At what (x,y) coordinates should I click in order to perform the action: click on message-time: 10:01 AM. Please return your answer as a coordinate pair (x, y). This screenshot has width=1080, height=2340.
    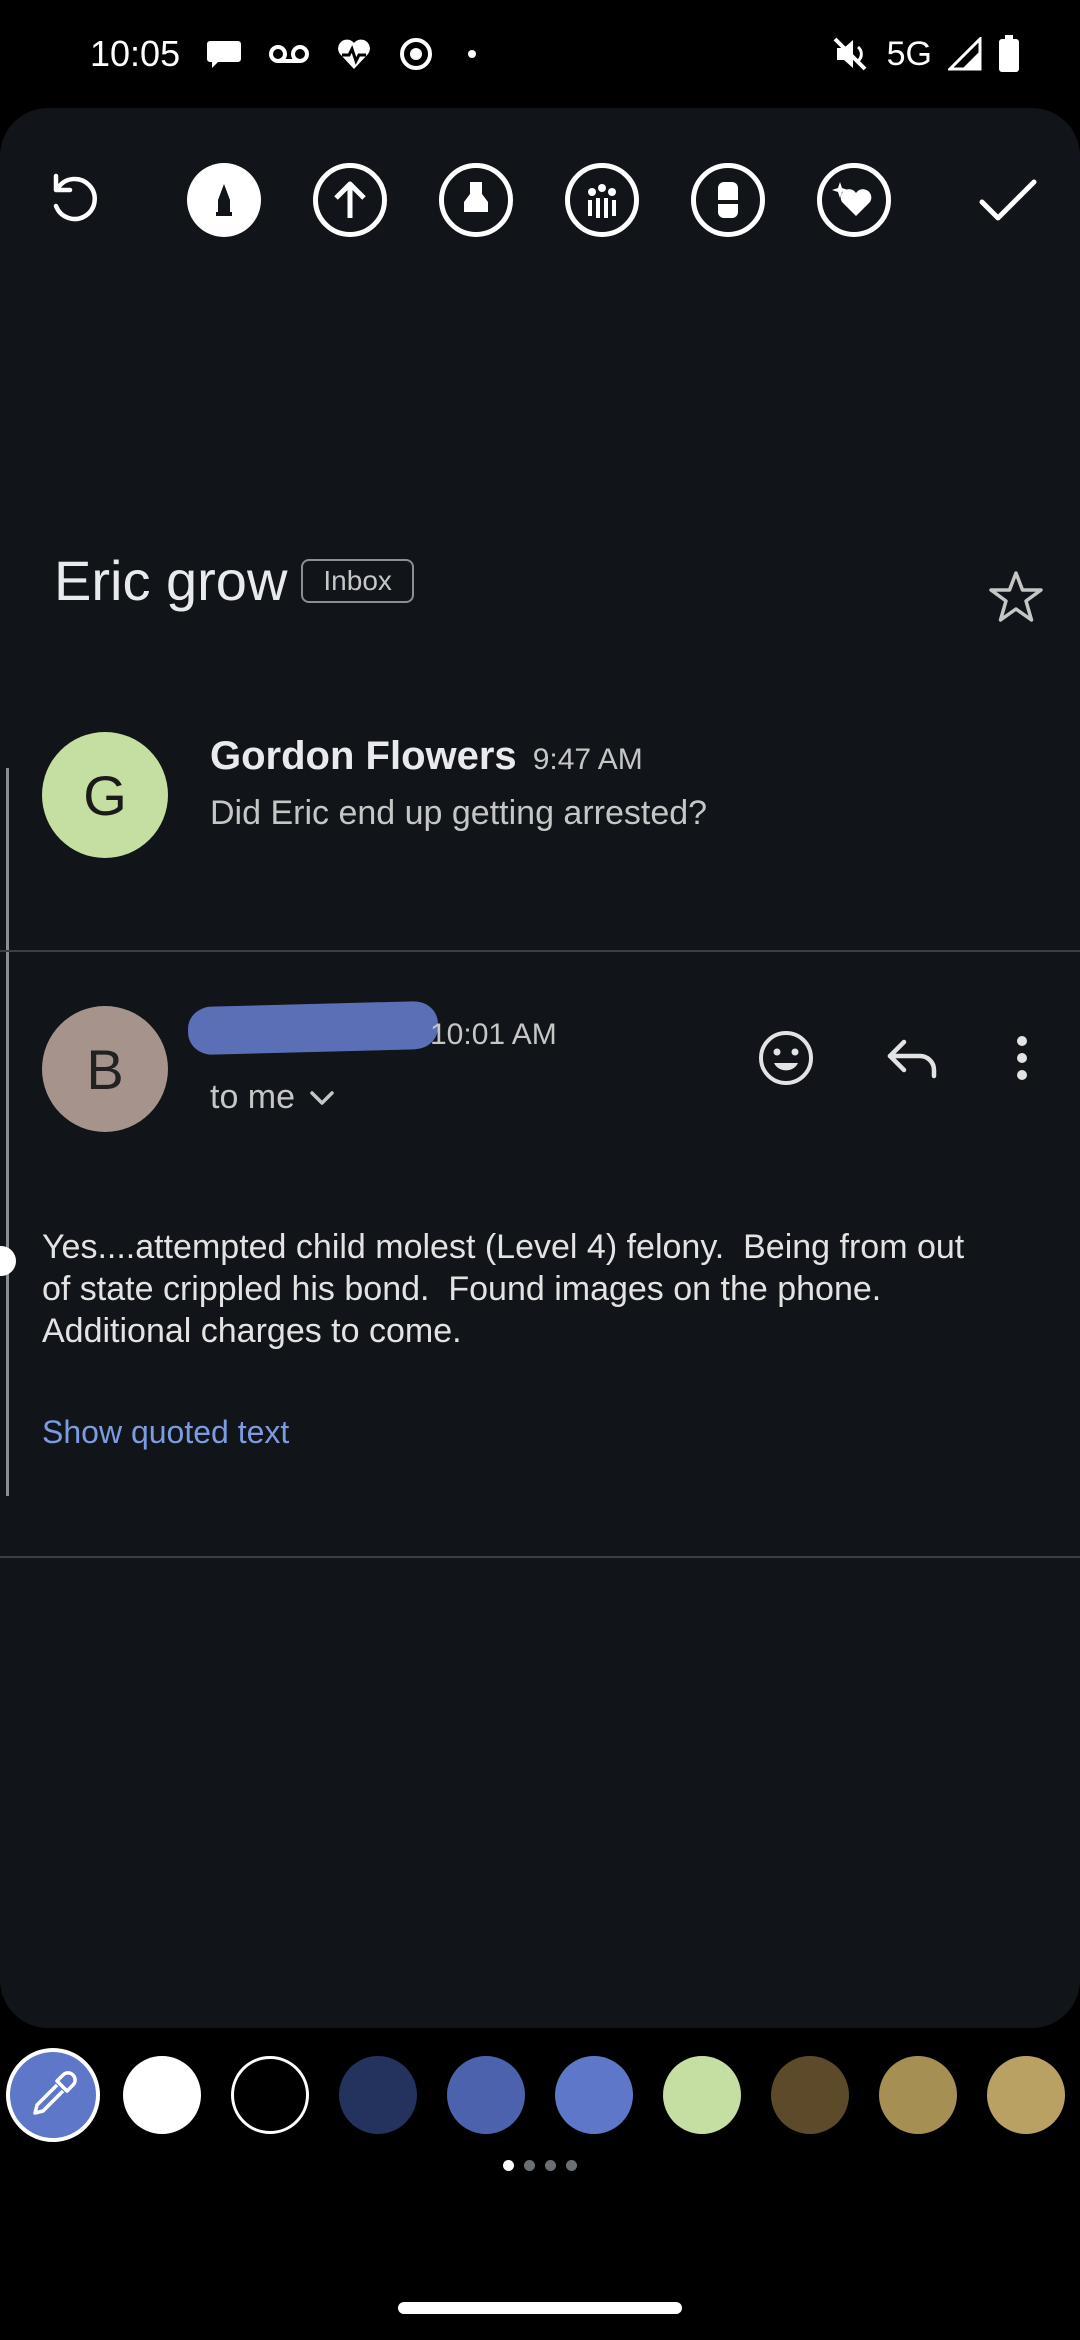
    Looking at the image, I should click on (493, 1034).